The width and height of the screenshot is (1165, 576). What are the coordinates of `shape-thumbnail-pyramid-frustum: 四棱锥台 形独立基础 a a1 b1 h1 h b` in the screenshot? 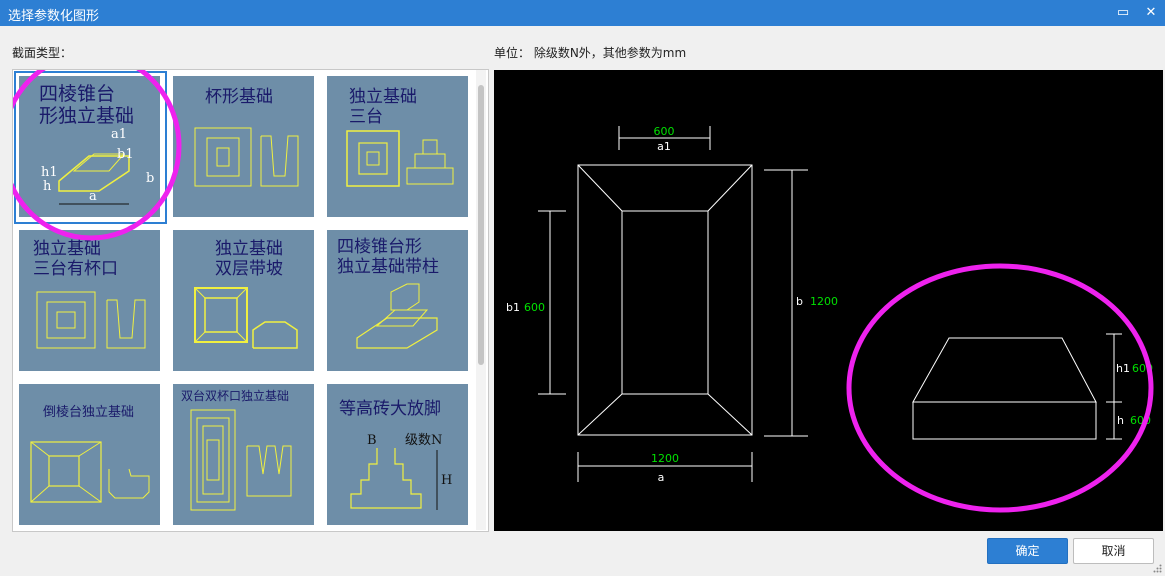 It's located at (90, 147).